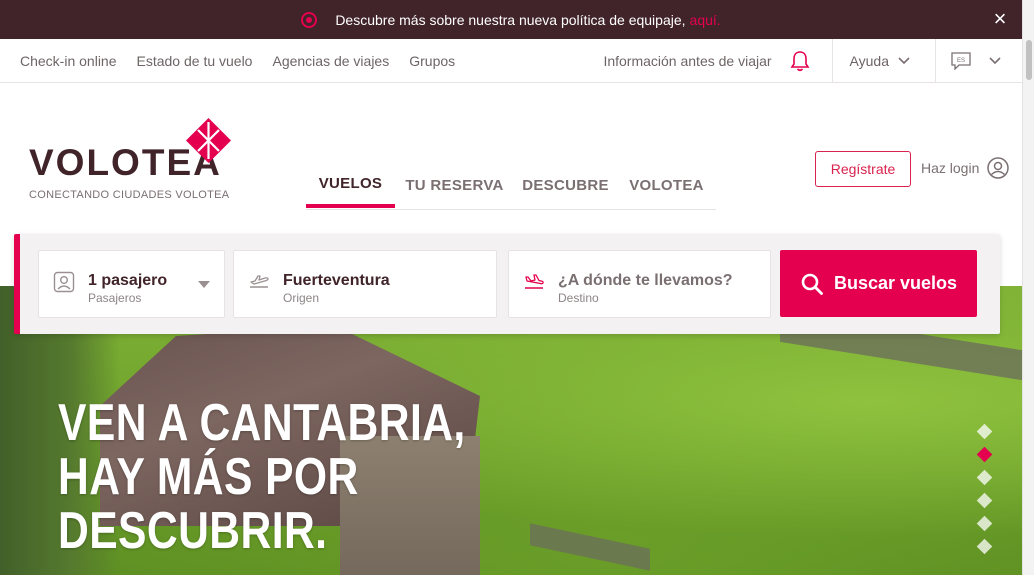  What do you see at coordinates (301, 298) in the screenshot?
I see `origin-label: Origen` at bounding box center [301, 298].